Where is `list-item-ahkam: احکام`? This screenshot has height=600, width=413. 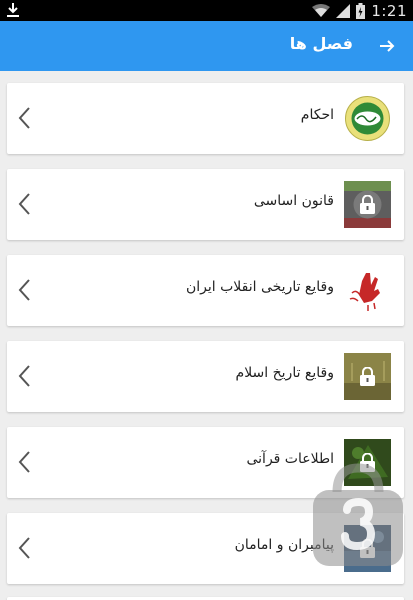 list-item-ahkam: احکام is located at coordinates (205, 118).